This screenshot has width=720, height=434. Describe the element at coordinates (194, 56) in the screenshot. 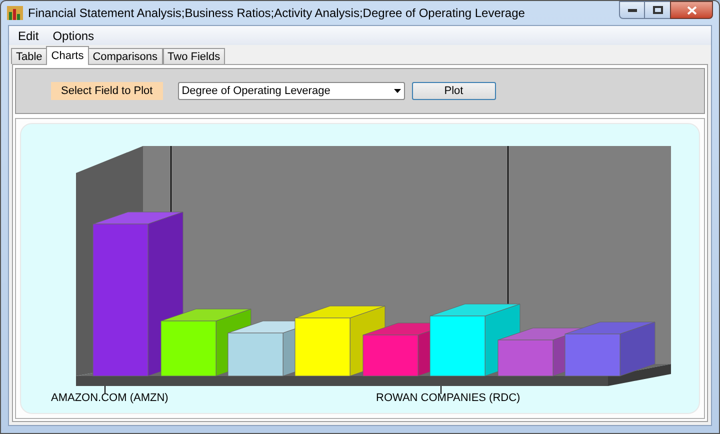

I see `tab: Two Fields` at that location.